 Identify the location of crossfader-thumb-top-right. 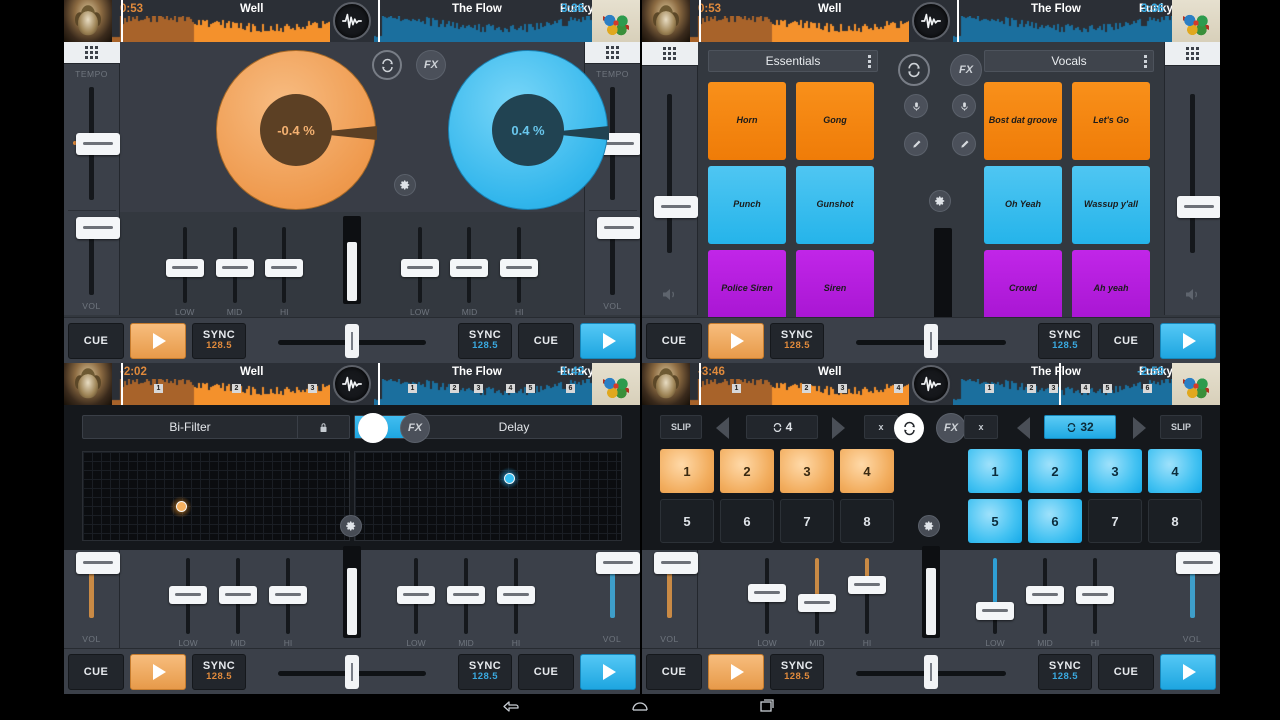
(931, 340).